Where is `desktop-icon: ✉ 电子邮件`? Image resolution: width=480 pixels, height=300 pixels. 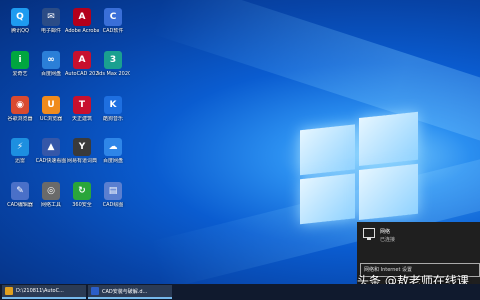 desktop-icon: ✉ 电子邮件 is located at coordinates (51, 21).